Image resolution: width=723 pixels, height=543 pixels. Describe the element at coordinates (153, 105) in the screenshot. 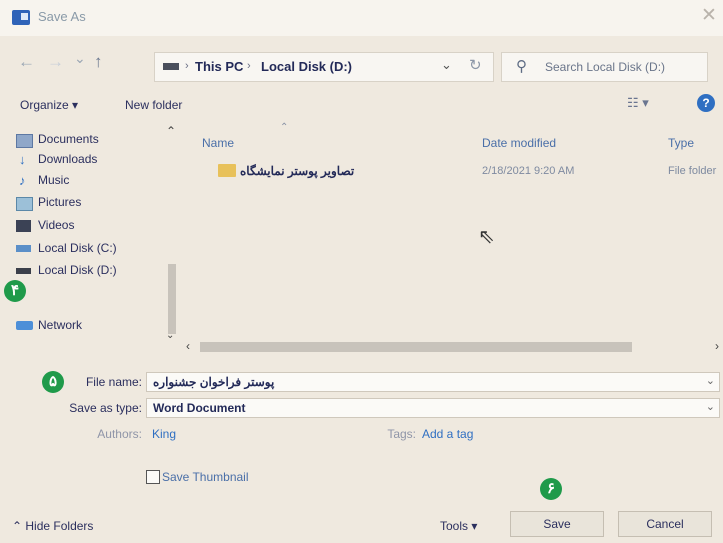

I see `new-folder-button: New folder` at that location.